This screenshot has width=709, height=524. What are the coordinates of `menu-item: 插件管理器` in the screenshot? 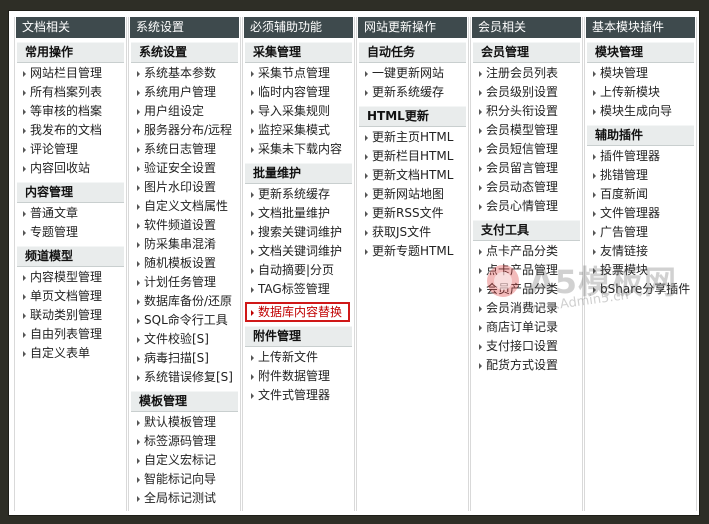 It's located at (640, 156).